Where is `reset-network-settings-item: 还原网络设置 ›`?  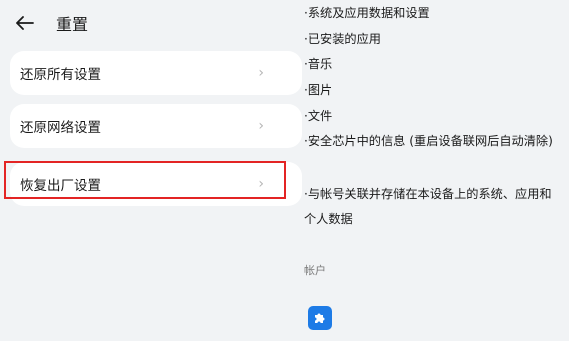
reset-network-settings-item: 还原网络设置 › is located at coordinates (156, 126).